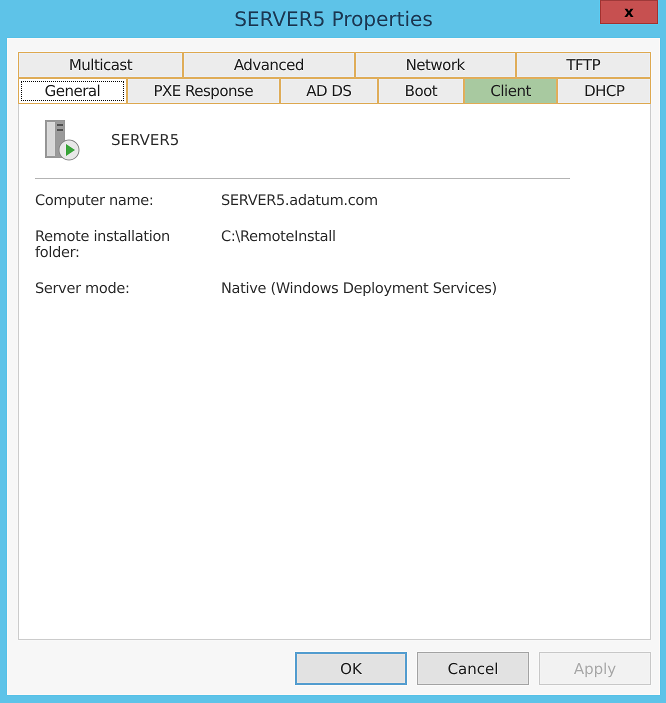 Image resolution: width=666 pixels, height=703 pixels. What do you see at coordinates (72, 91) in the screenshot?
I see `tab: General` at bounding box center [72, 91].